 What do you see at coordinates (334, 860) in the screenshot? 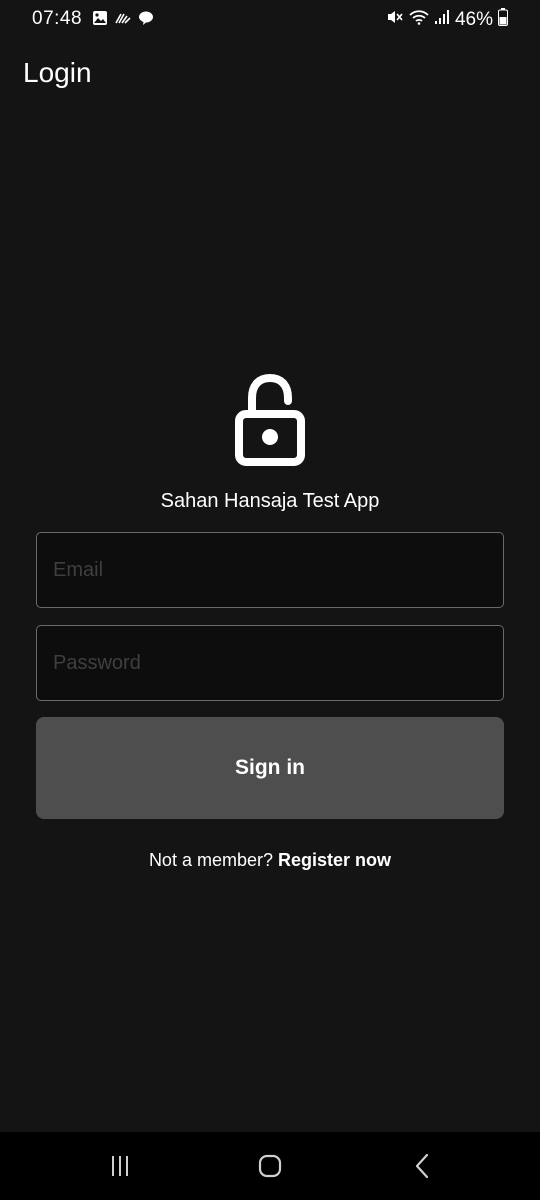
I see `register-link: Register now` at bounding box center [334, 860].